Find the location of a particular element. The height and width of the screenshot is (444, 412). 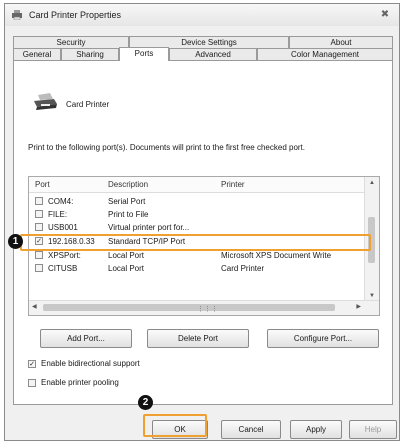

scroll-down-icon: ▼ is located at coordinates (372, 296).